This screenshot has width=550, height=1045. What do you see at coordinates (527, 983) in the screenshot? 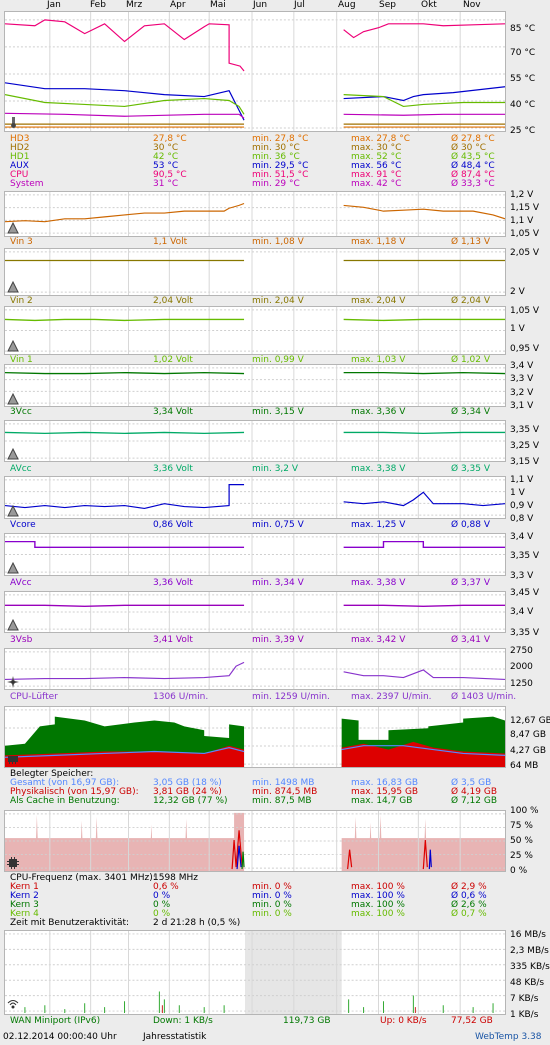
I see `y-tick: 48 KB/s` at bounding box center [527, 983].